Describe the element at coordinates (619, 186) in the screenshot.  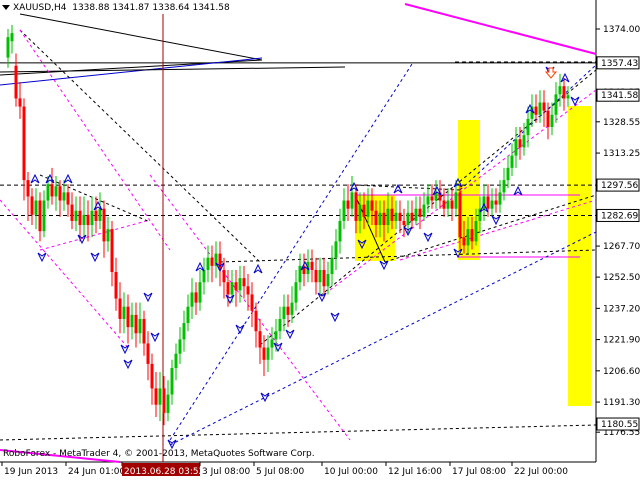
I see `price-label: 1297.56` at that location.